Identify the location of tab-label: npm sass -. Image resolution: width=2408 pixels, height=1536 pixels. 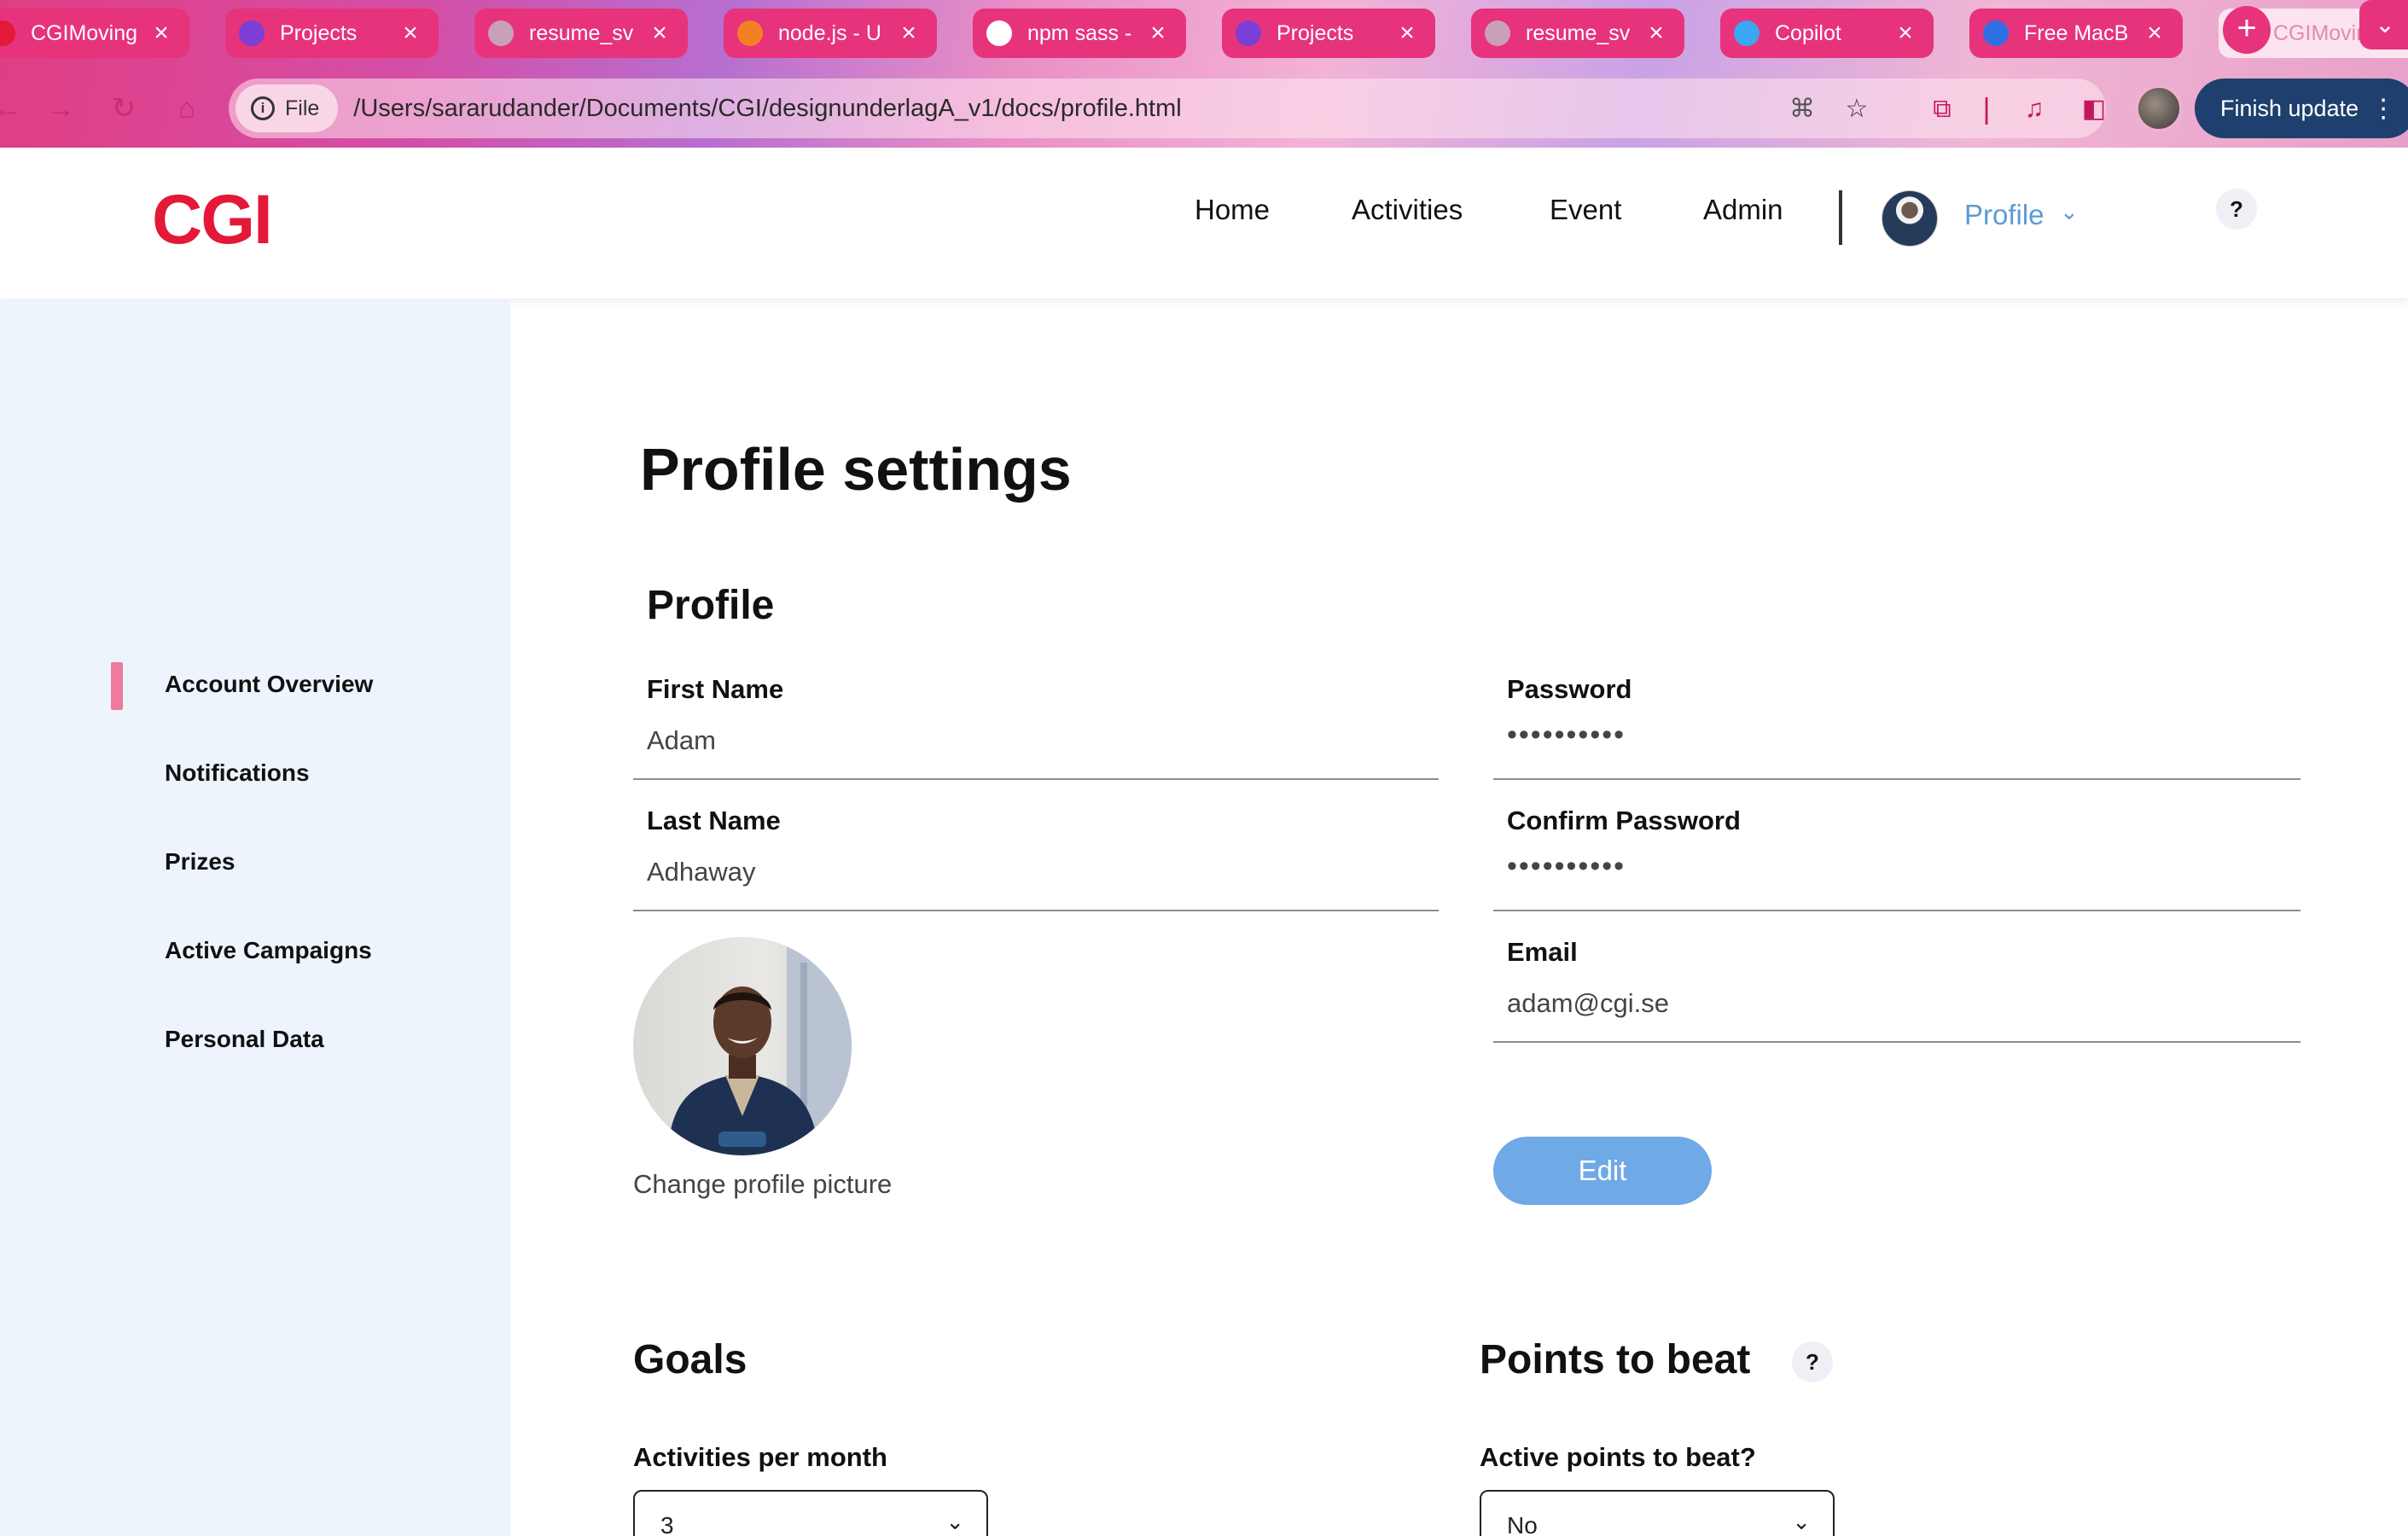
(1079, 32).